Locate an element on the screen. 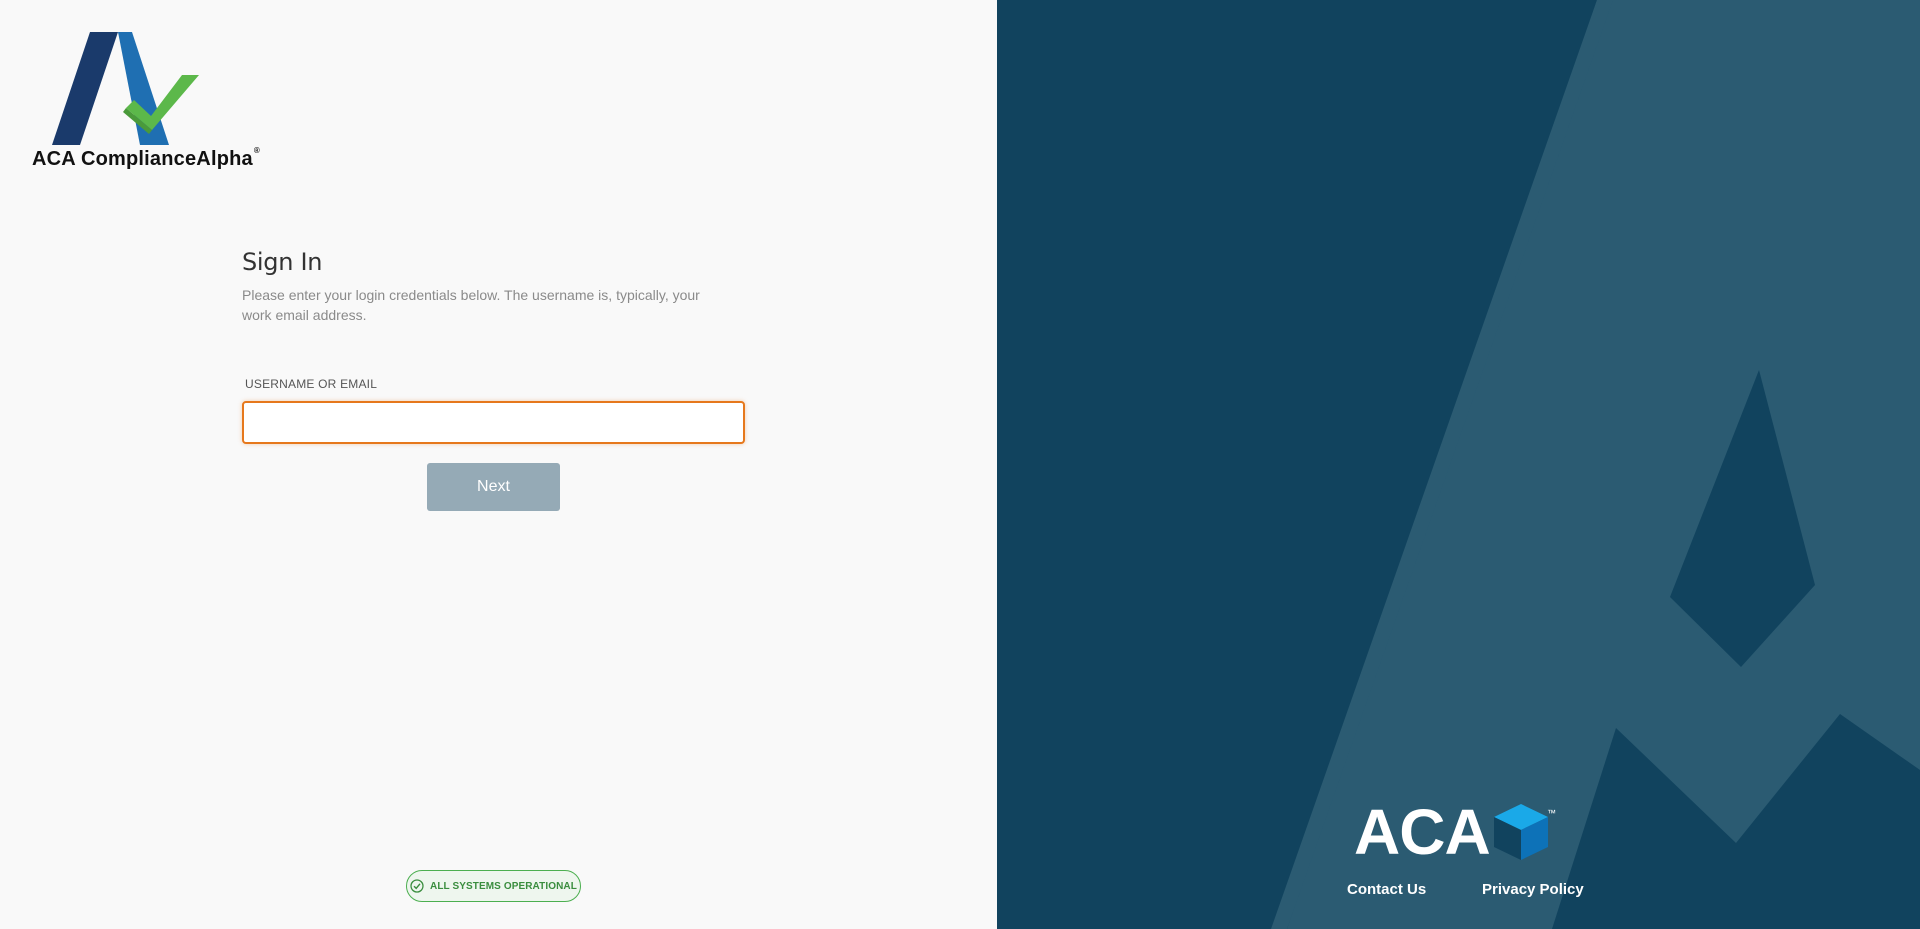  privacy-policy-link: Privacy Policy is located at coordinates (1533, 889).